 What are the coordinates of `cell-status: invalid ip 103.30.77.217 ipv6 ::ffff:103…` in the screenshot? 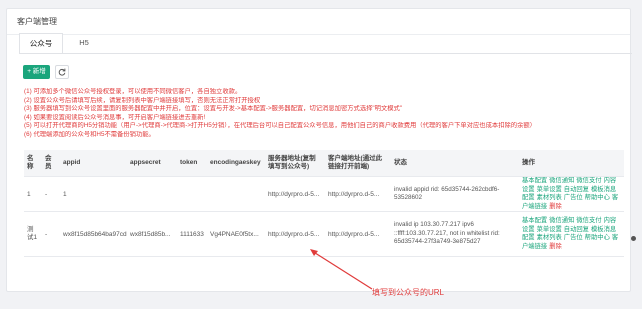 It's located at (455, 234).